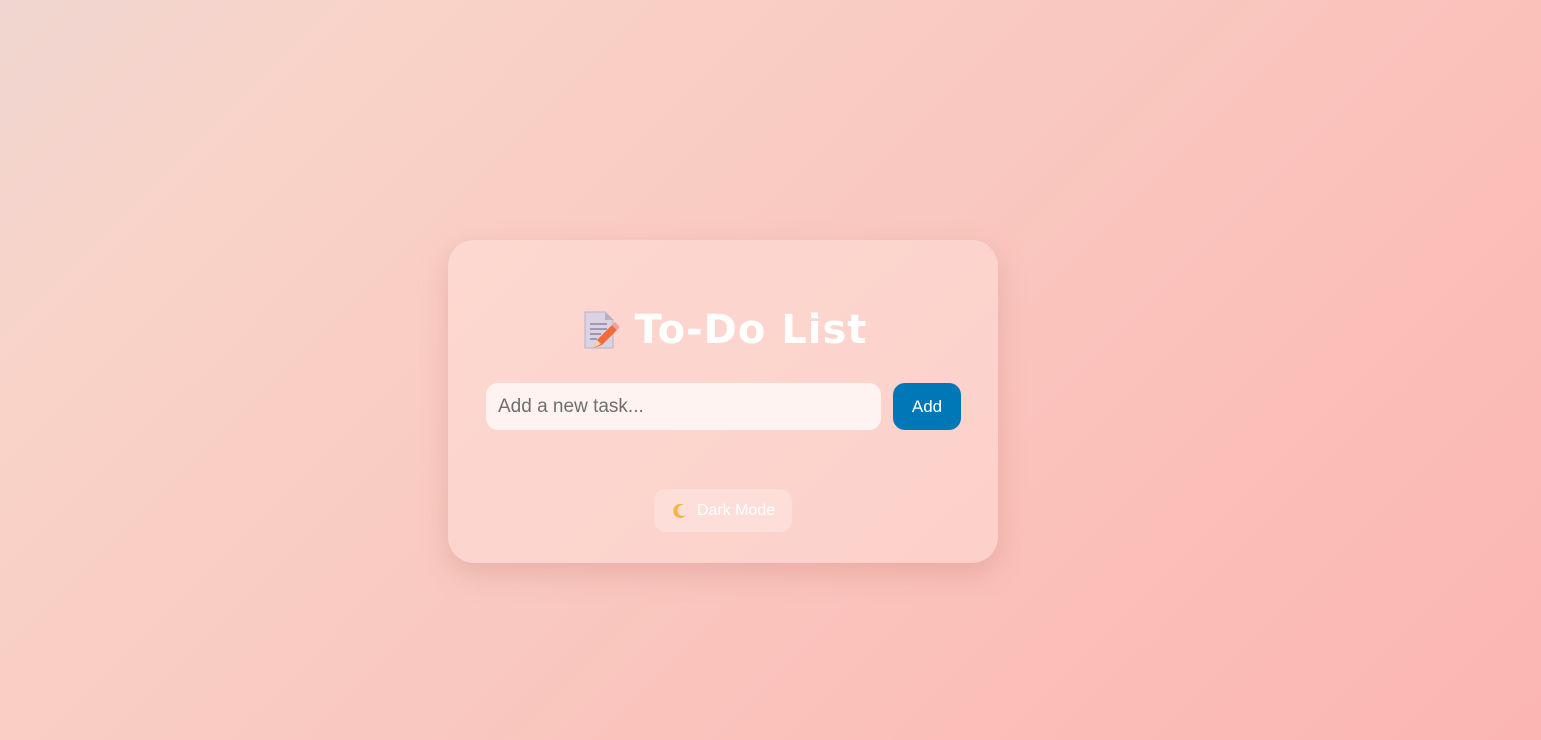 Image resolution: width=1541 pixels, height=740 pixels. Describe the element at coordinates (751, 330) in the screenshot. I see `page-title: To-Do List` at that location.